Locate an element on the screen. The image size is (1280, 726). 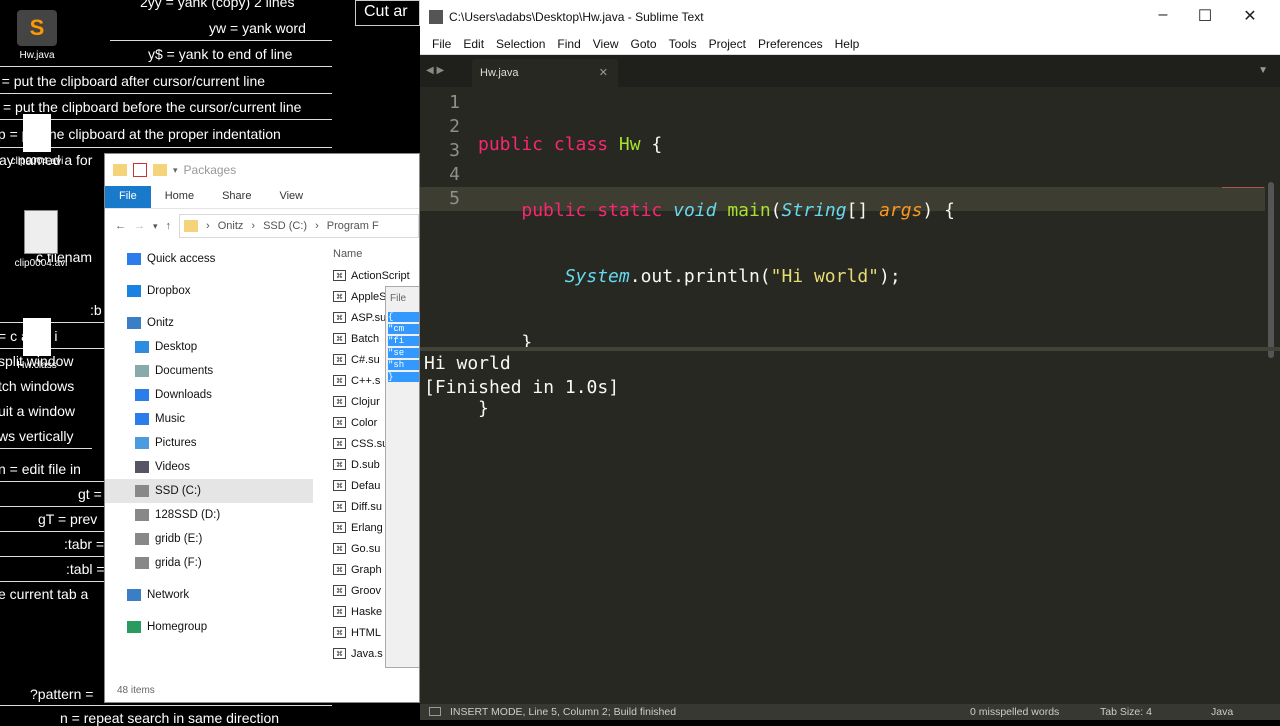
menu-item-help: Help is located at coordinates (847, 44).